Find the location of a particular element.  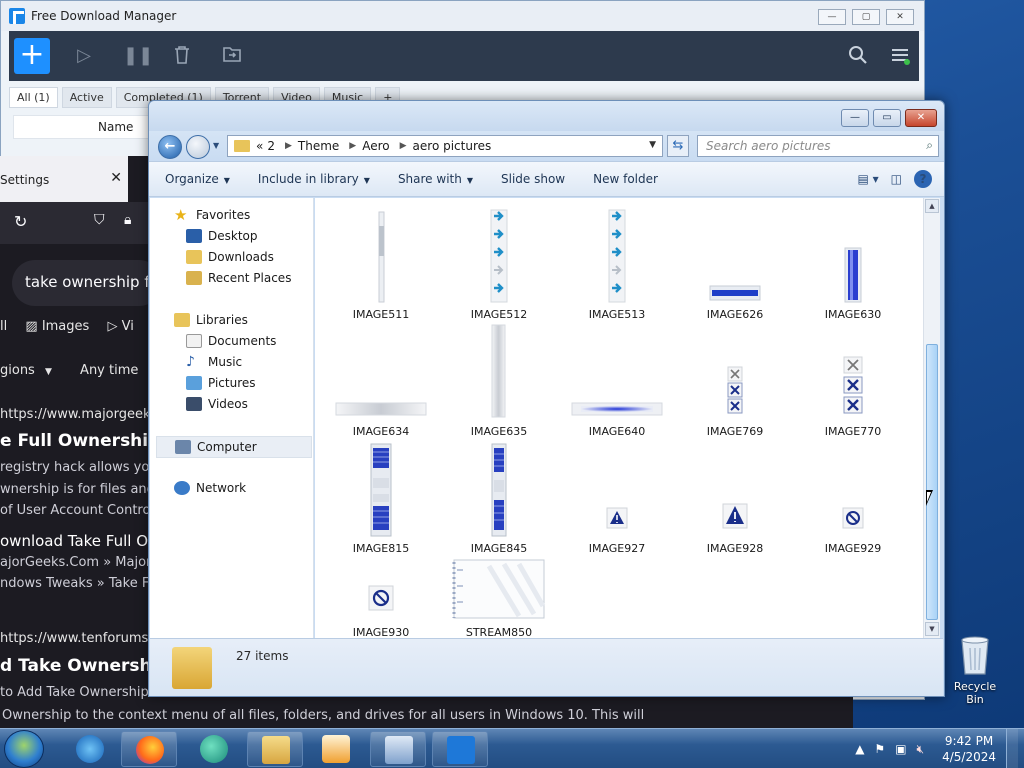

fdm-search-icon is located at coordinates (858, 56).